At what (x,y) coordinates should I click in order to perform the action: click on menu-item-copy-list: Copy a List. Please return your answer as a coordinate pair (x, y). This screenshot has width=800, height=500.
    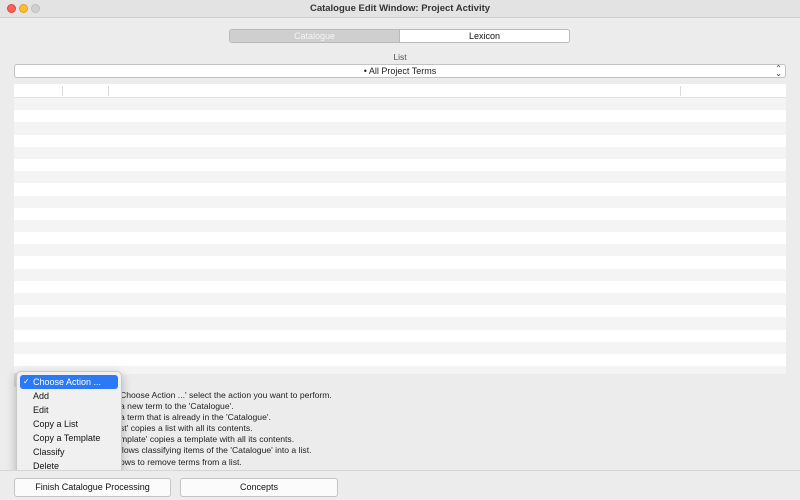
    Looking at the image, I should click on (69, 424).